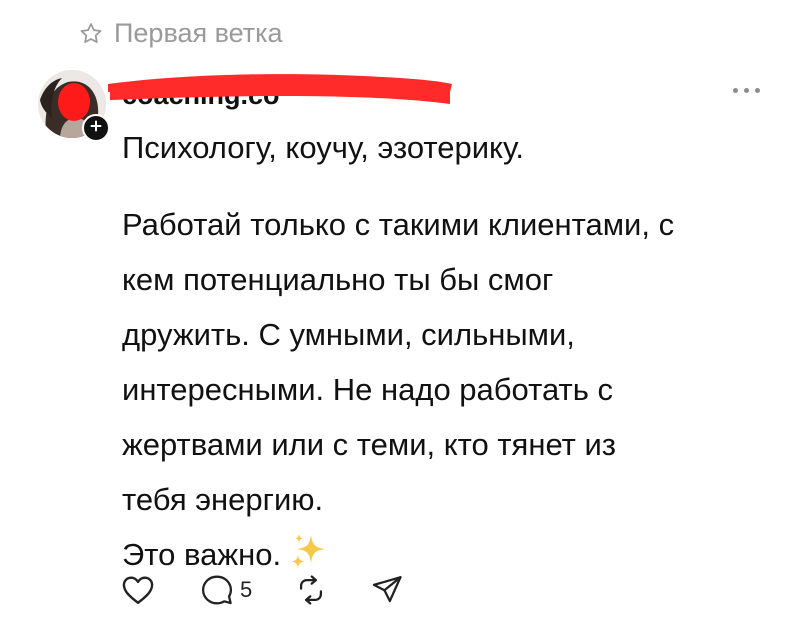 This screenshot has height=630, width=800. I want to click on share-button, so click(387, 590).